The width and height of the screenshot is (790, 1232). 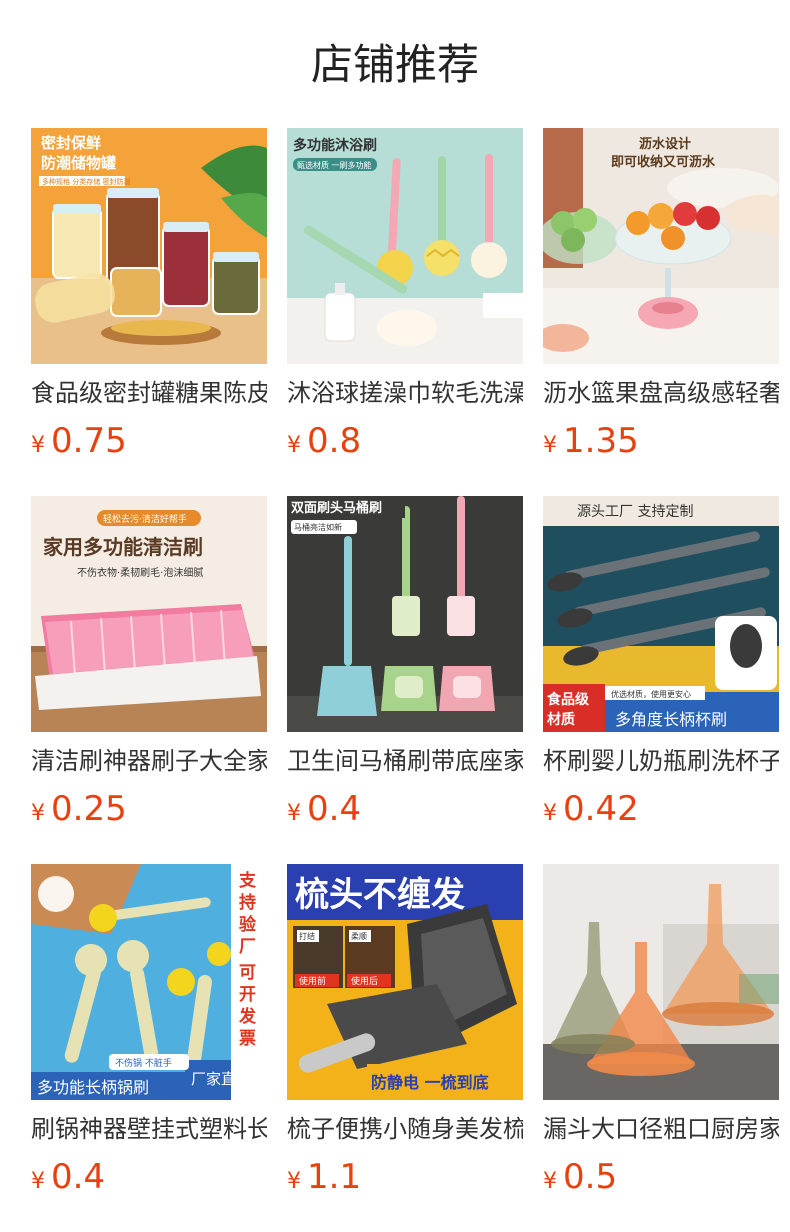 I want to click on product-price: ¥0.42, so click(x=591, y=809).